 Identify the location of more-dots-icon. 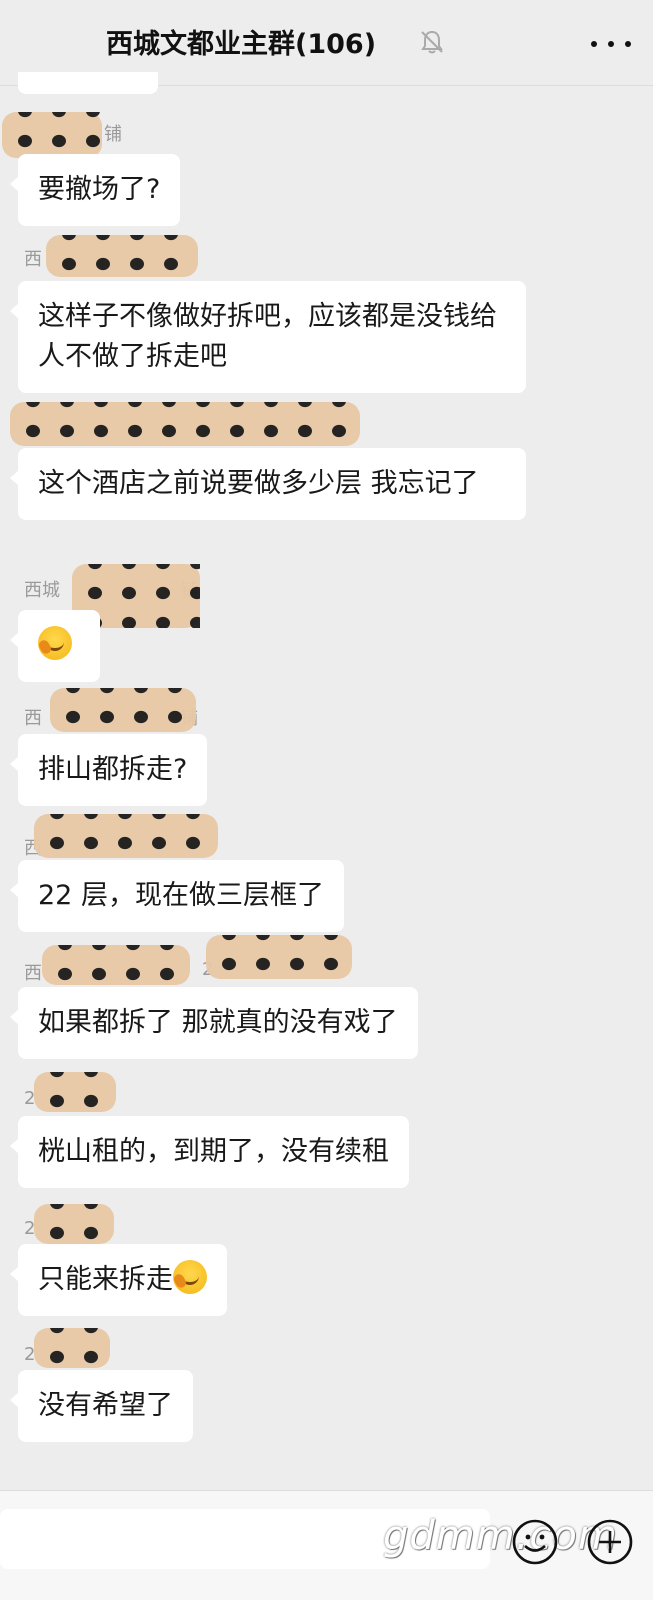
(611, 44).